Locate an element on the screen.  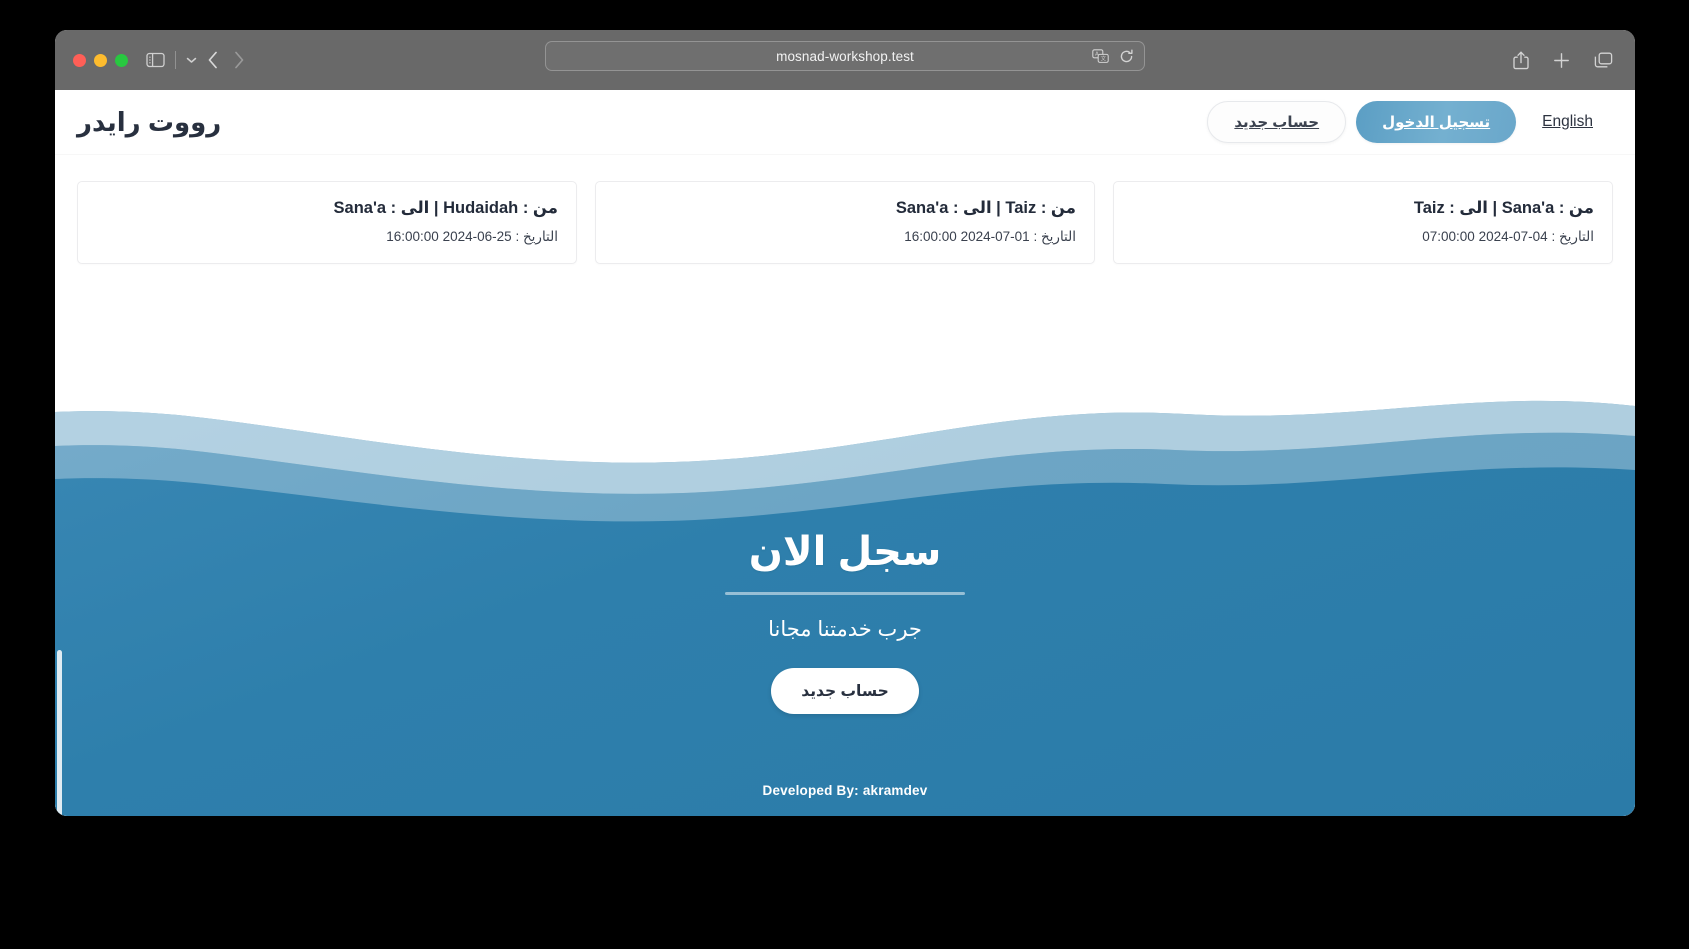
forward-arrow-icon is located at coordinates (239, 60).